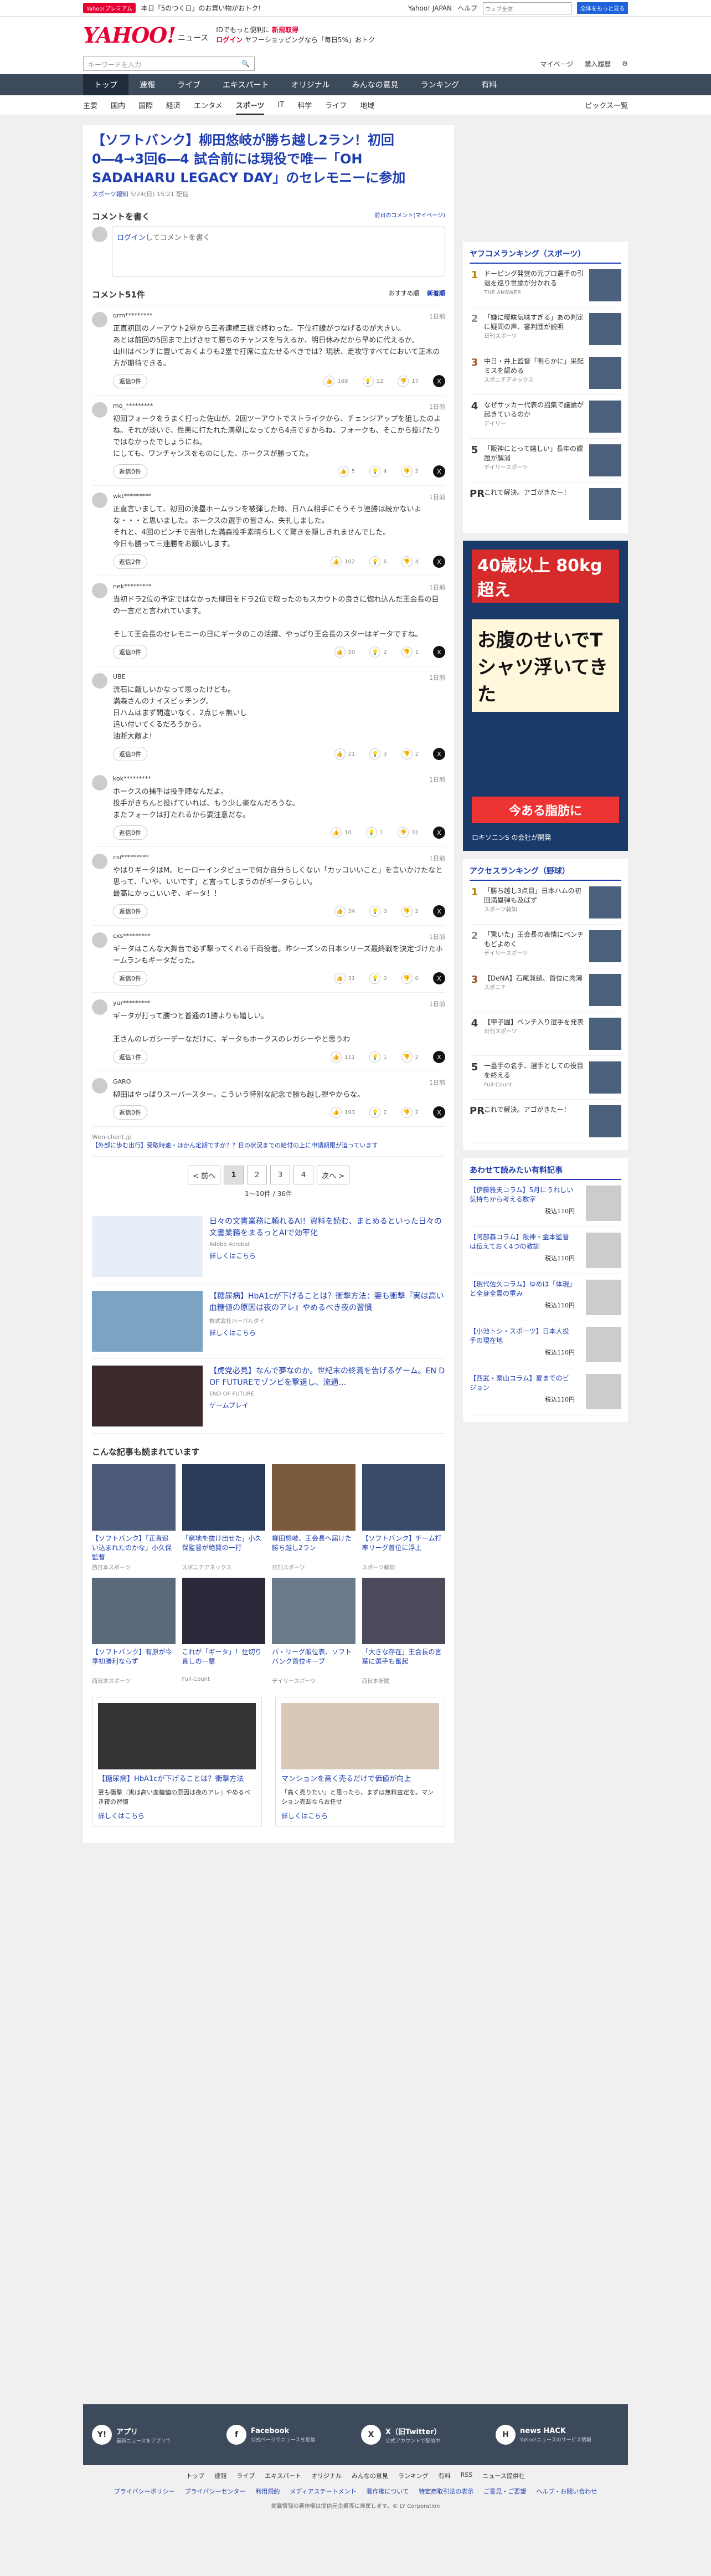 The height and width of the screenshot is (2576, 711). I want to click on insight-button: 💡 4, so click(378, 471).